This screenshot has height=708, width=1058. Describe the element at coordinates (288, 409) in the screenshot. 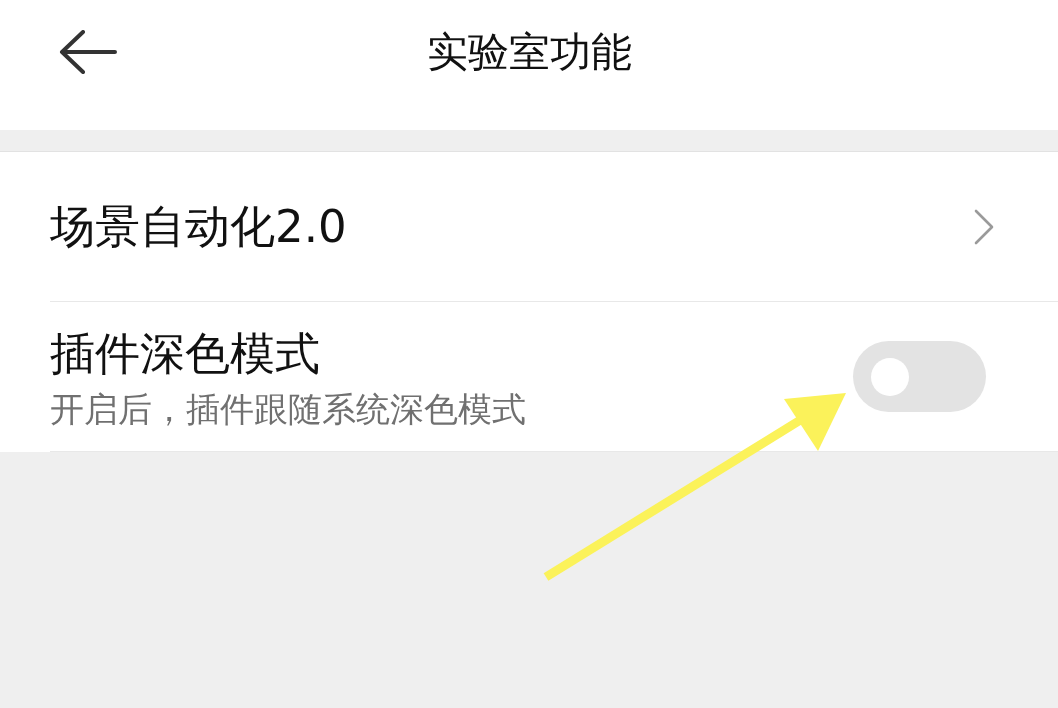

I see `setting-description: 开启后，插件跟随系统深色模式` at that location.